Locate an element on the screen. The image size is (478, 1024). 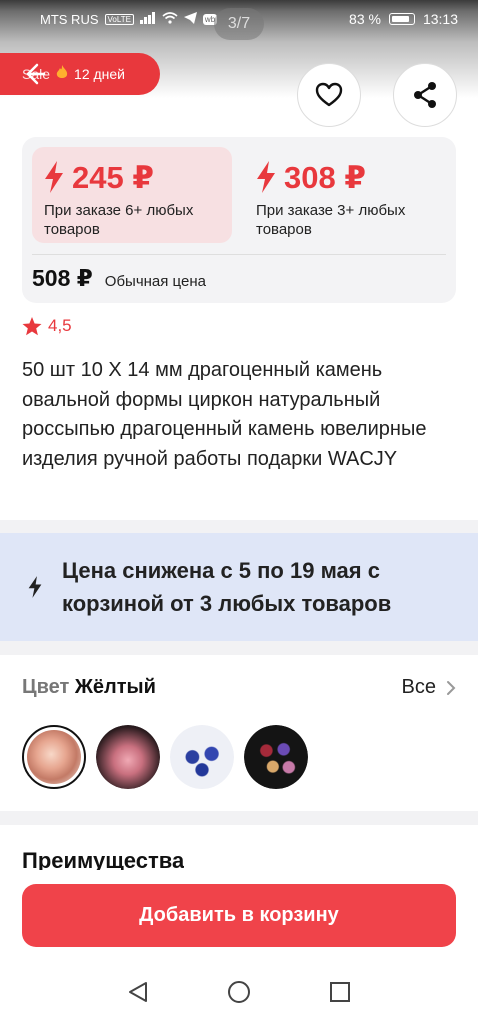
battery-percent: 83 % is located at coordinates (365, 19).